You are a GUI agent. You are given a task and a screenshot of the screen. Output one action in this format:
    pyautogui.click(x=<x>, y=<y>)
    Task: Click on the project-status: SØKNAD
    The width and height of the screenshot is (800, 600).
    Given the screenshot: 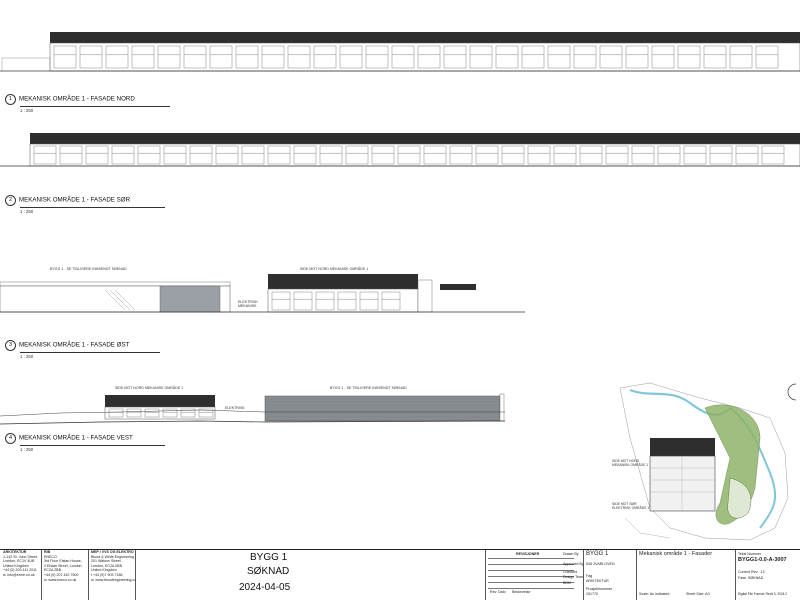 What is the action you would take?
    pyautogui.click(x=268, y=571)
    